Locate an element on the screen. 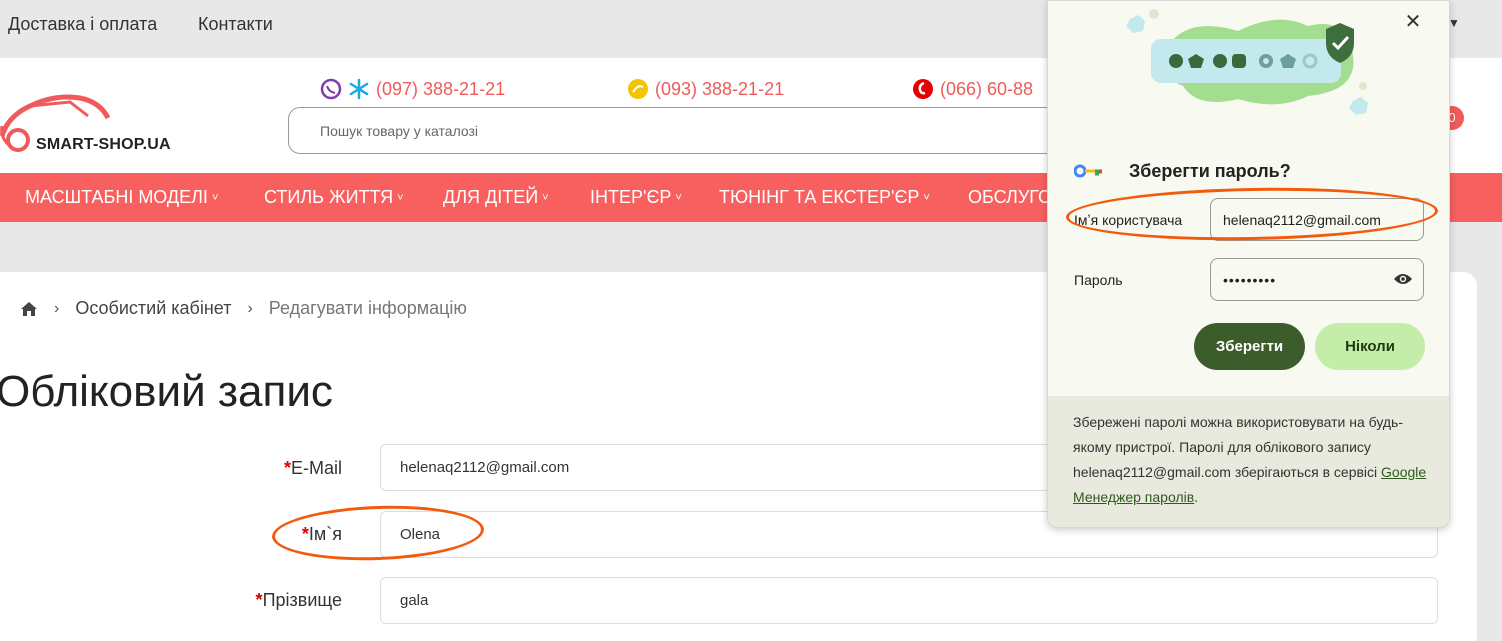 The image size is (1502, 641). vodafone-icon is located at coordinates (923, 89).